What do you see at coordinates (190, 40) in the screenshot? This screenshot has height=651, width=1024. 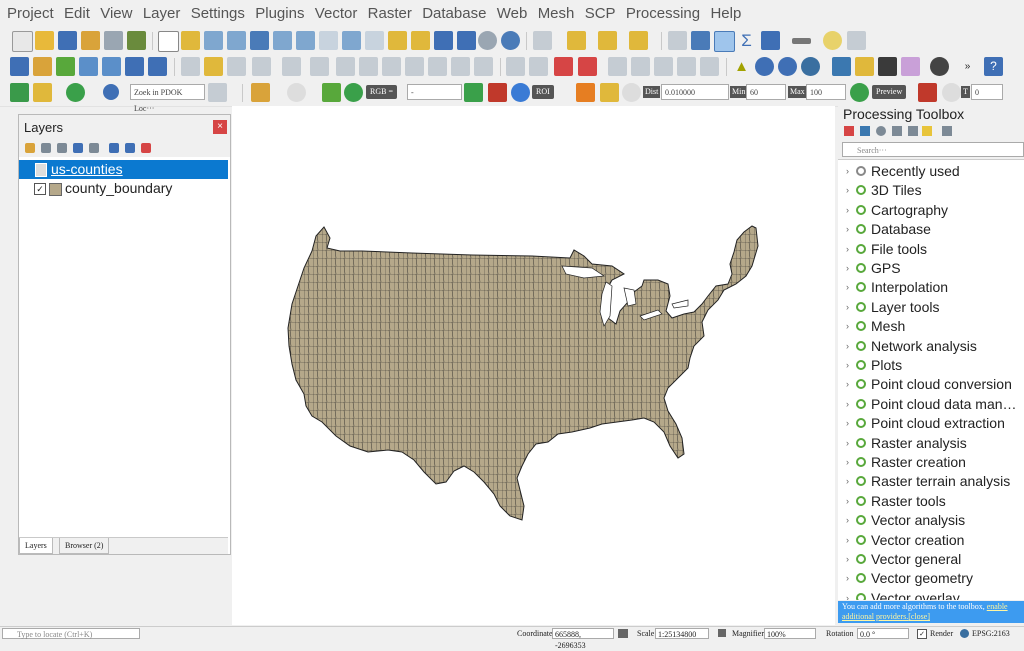 I see `pan-to-selection-icon` at bounding box center [190, 40].